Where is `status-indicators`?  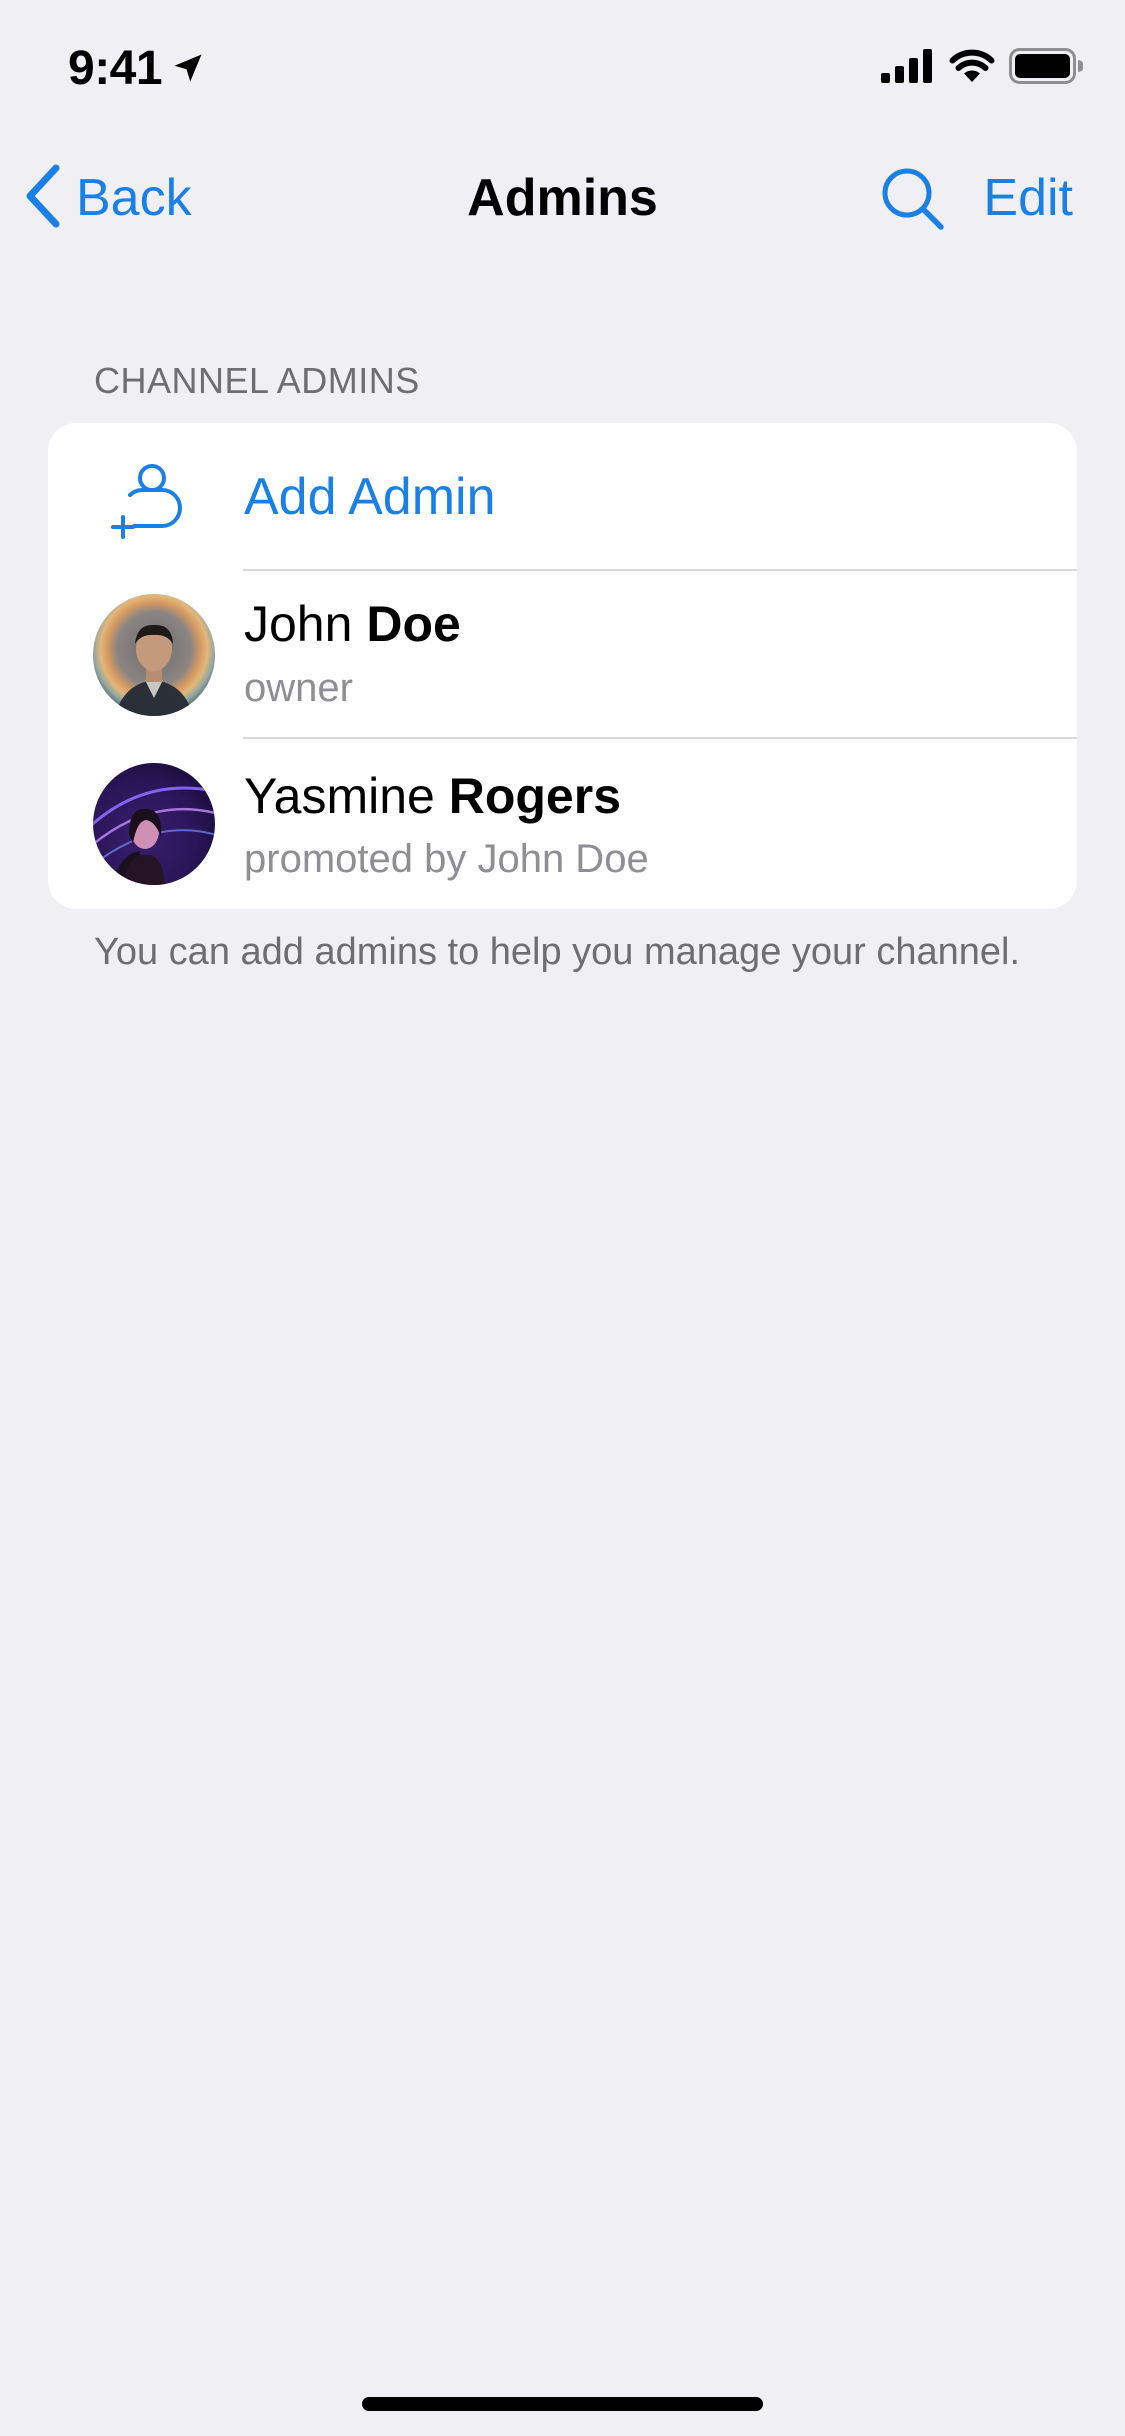
status-indicators is located at coordinates (982, 68).